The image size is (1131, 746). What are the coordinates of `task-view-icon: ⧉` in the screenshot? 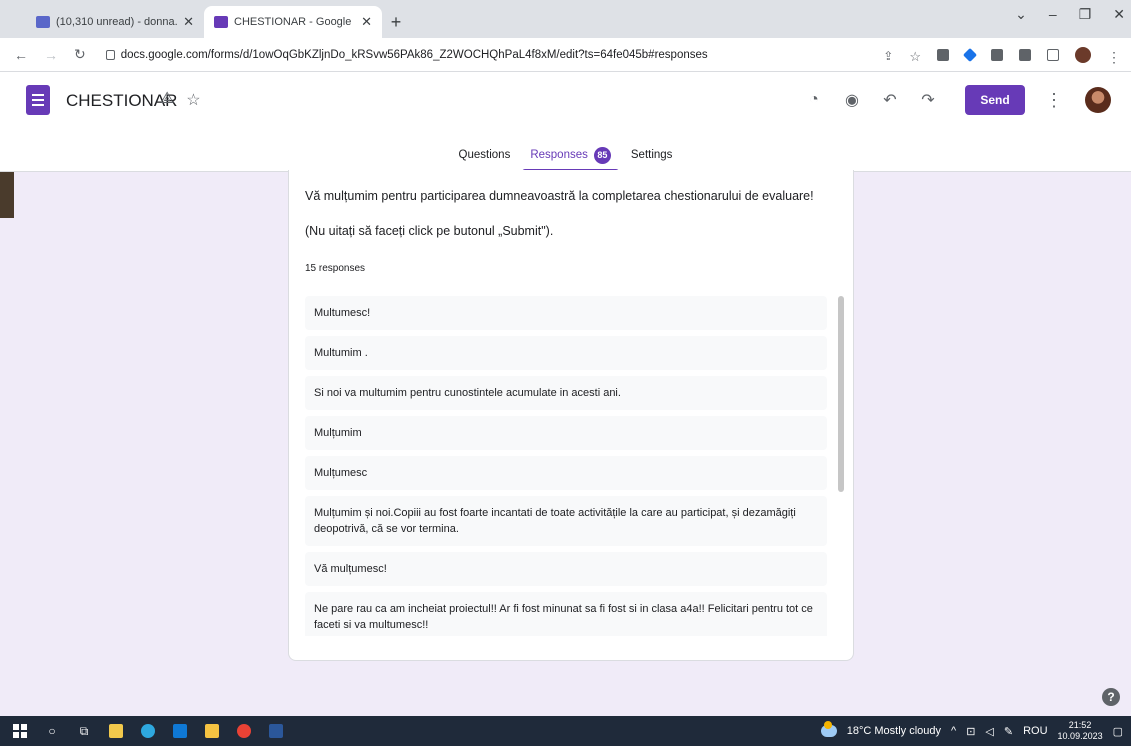 It's located at (84, 731).